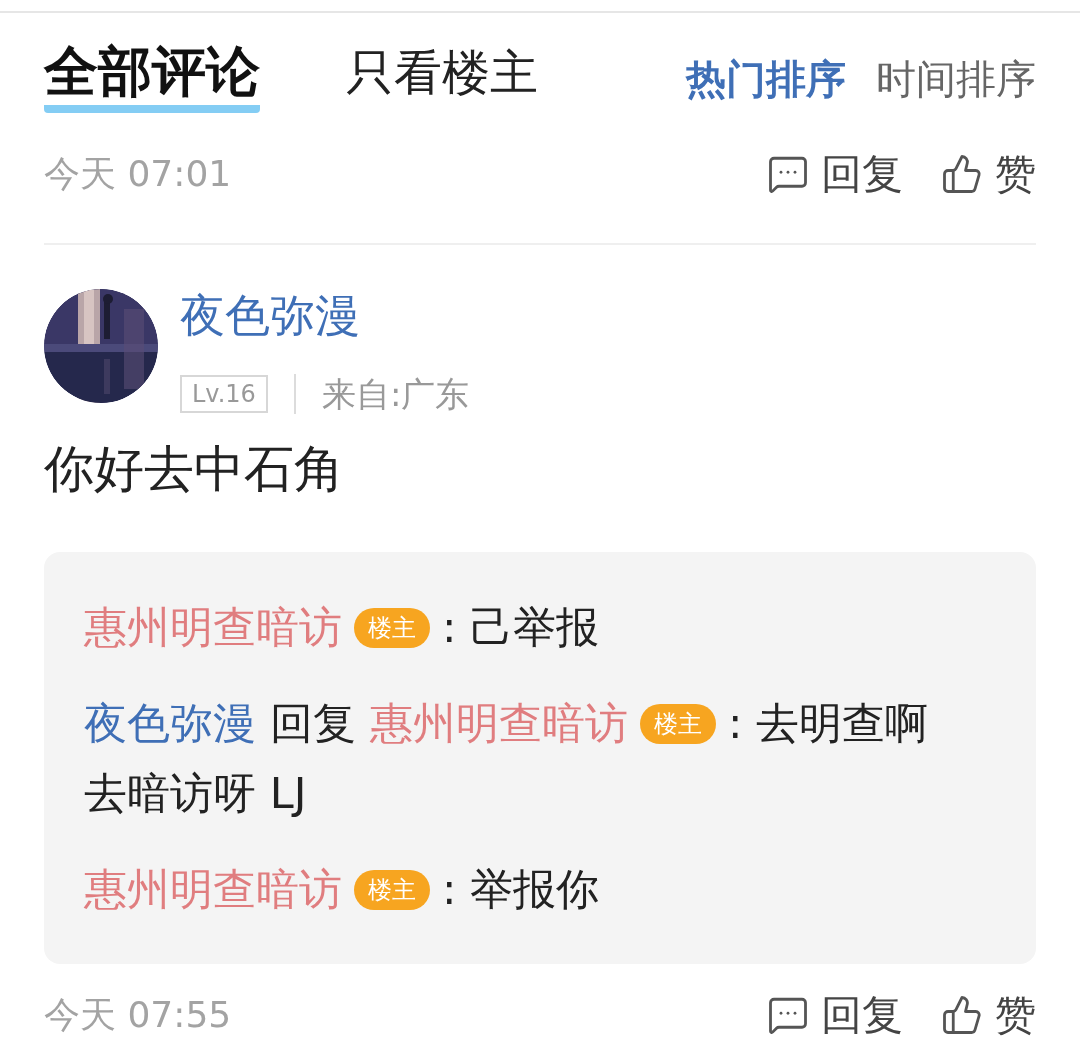 This screenshot has height=1061, width=1080. Describe the element at coordinates (342, 627) in the screenshot. I see `reply-text: 惠州明查暗访 楼主 : 己举报` at that location.